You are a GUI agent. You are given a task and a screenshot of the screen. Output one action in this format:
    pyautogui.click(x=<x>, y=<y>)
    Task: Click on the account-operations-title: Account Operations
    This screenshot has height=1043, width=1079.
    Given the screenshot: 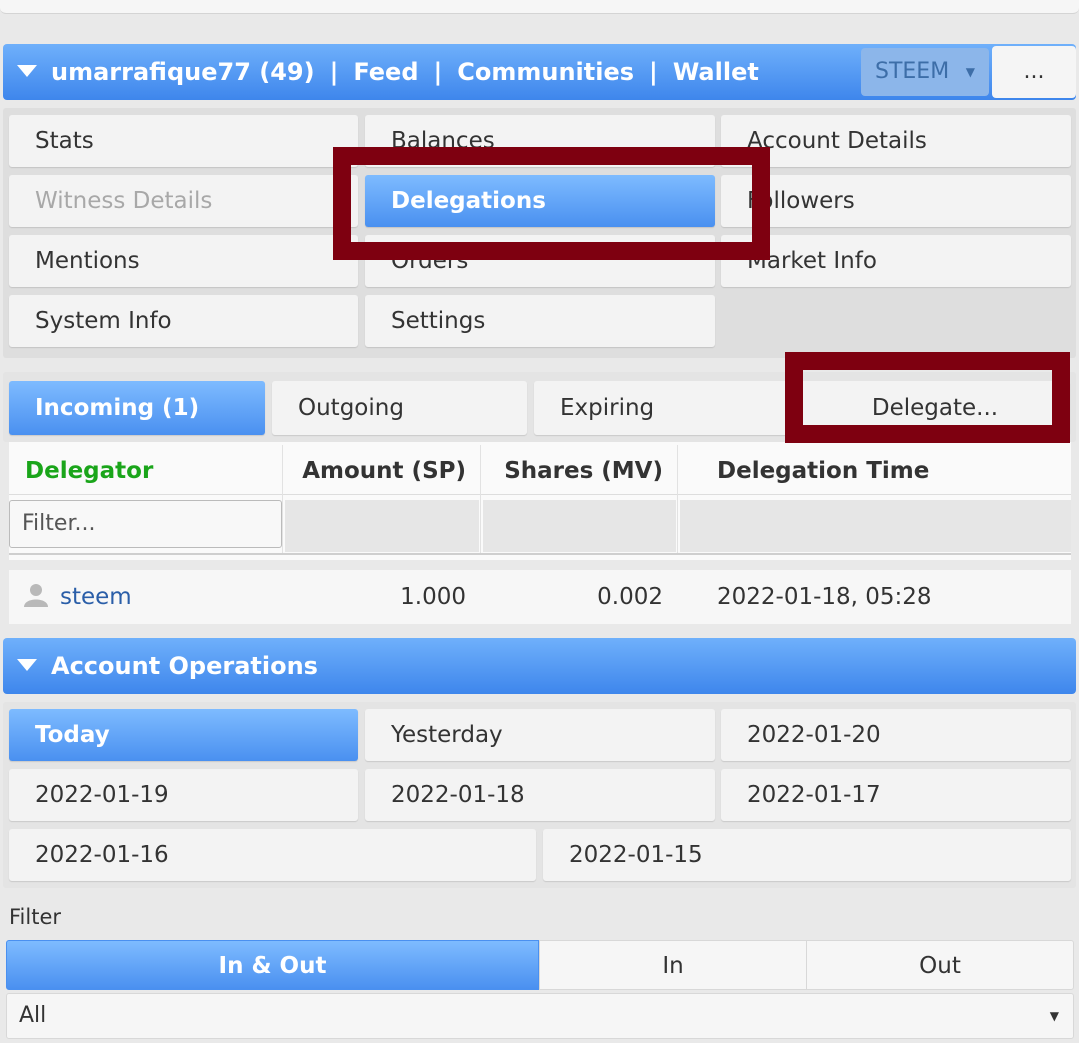 What is the action you would take?
    pyautogui.click(x=184, y=666)
    